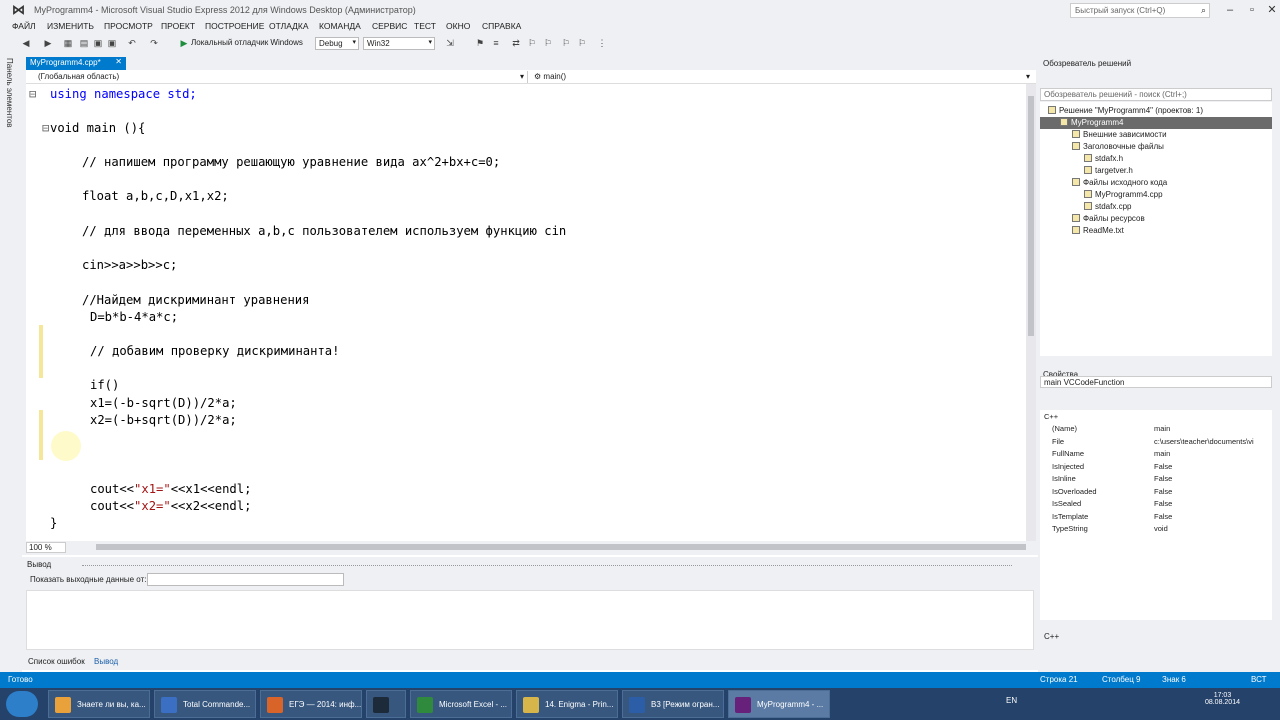 This screenshot has width=1280, height=720. Describe the element at coordinates (780, 77) in the screenshot. I see `member-select: ⚙ main()` at that location.